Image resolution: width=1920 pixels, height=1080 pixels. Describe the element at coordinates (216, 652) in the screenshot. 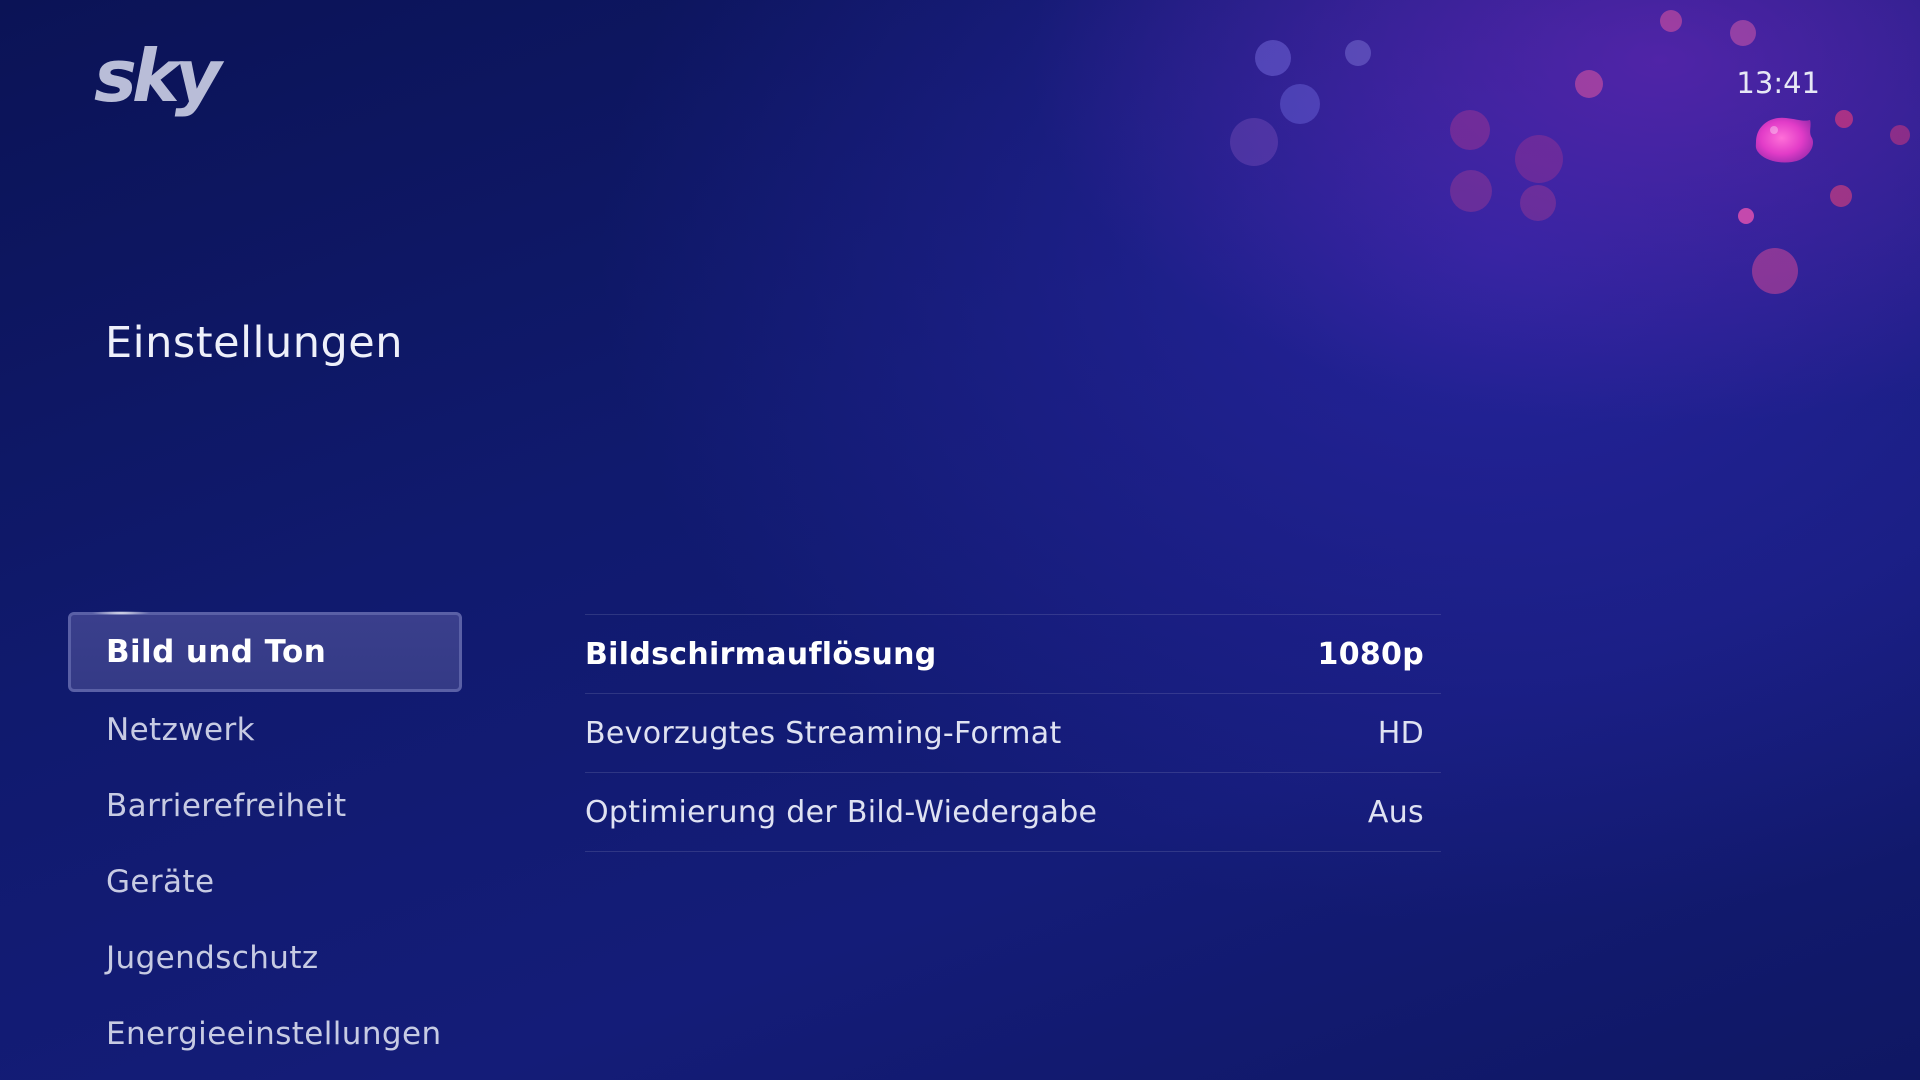

I see `sidebar-item-label: Bild und Ton` at that location.